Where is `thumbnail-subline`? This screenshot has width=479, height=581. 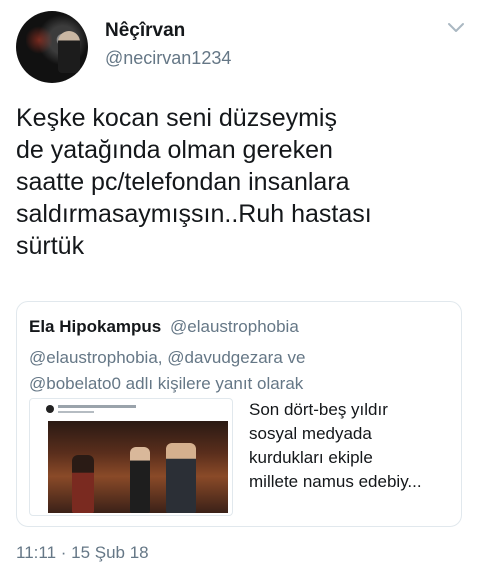
thumbnail-subline is located at coordinates (76, 412).